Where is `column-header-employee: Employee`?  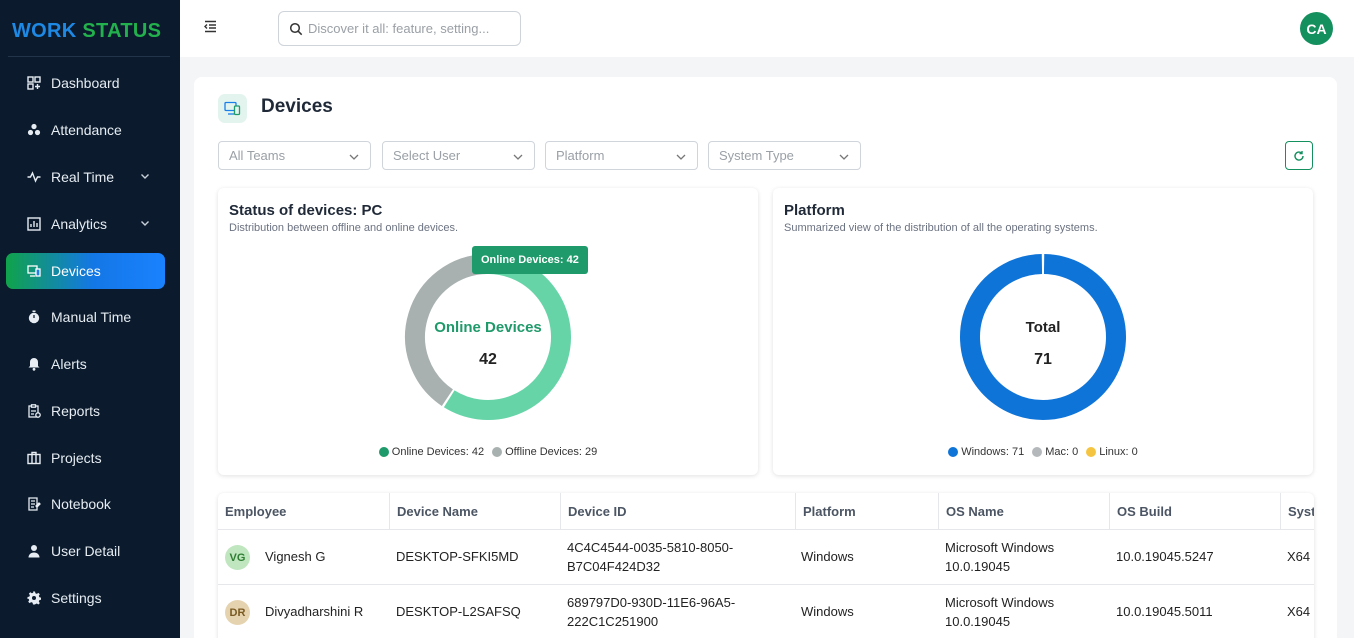
column-header-employee: Employee is located at coordinates (303, 511).